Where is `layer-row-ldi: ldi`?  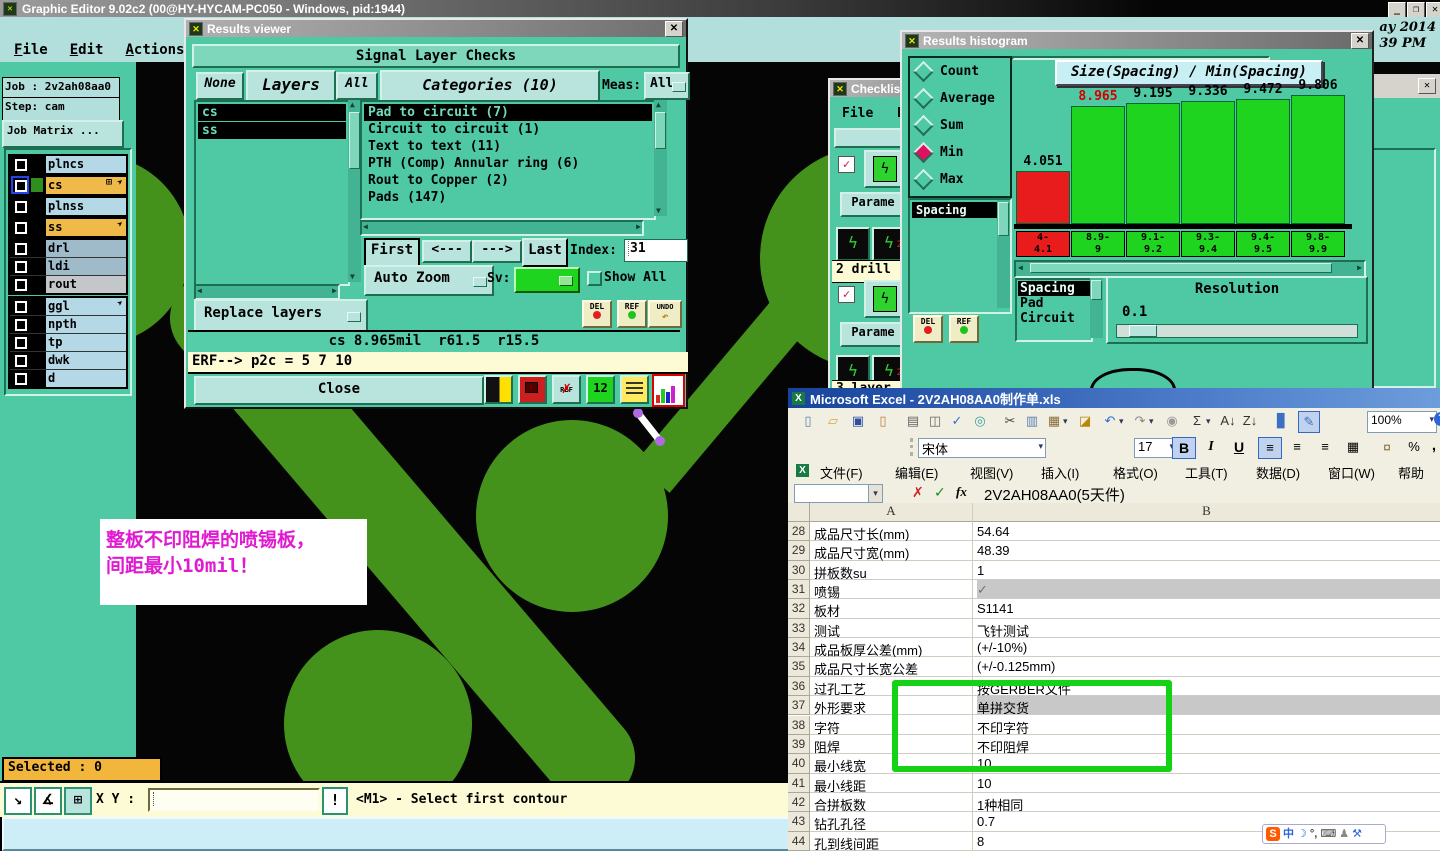 layer-row-ldi: ldi is located at coordinates (68, 267).